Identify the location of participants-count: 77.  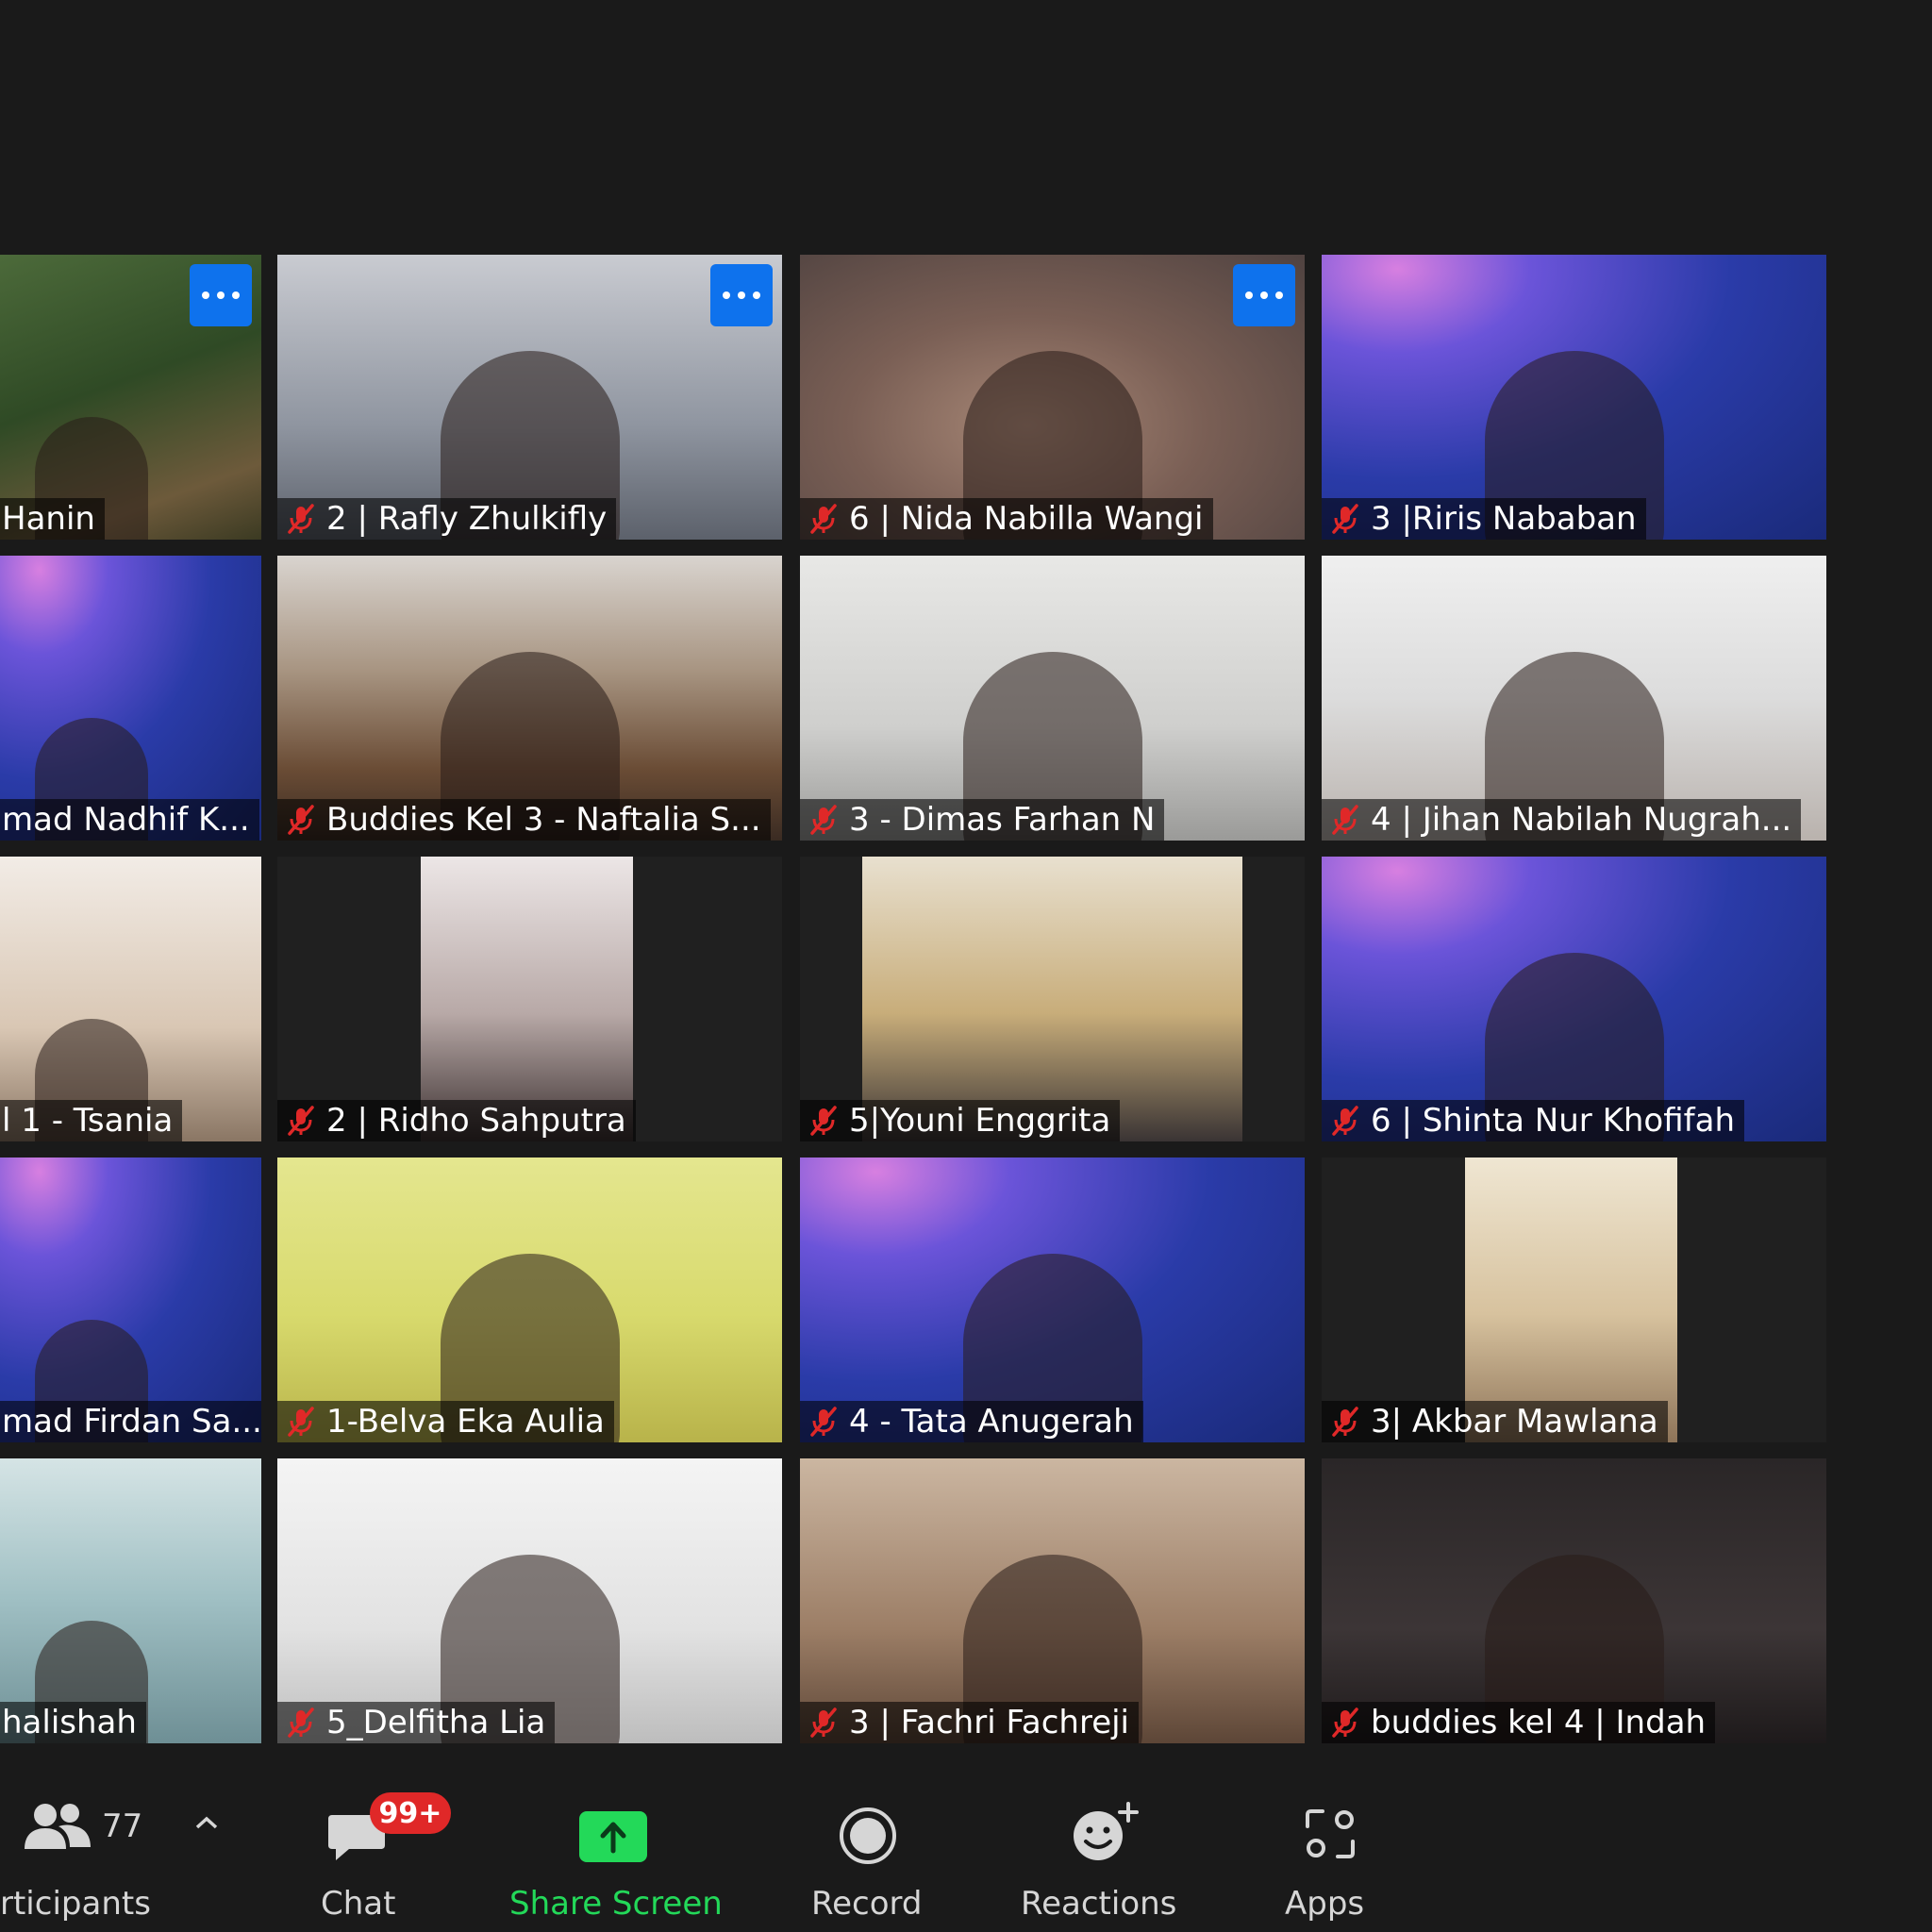
(123, 1826).